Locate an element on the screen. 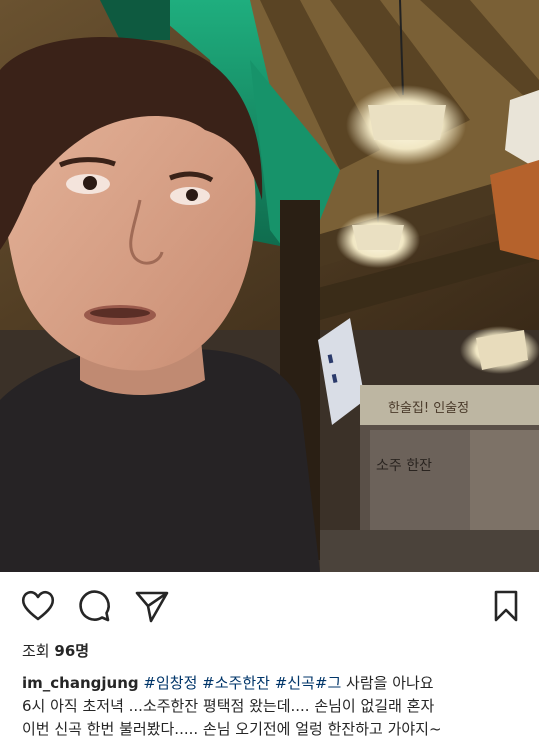 The width and height of the screenshot is (539, 746). username-link: im_changjung is located at coordinates (80, 683).